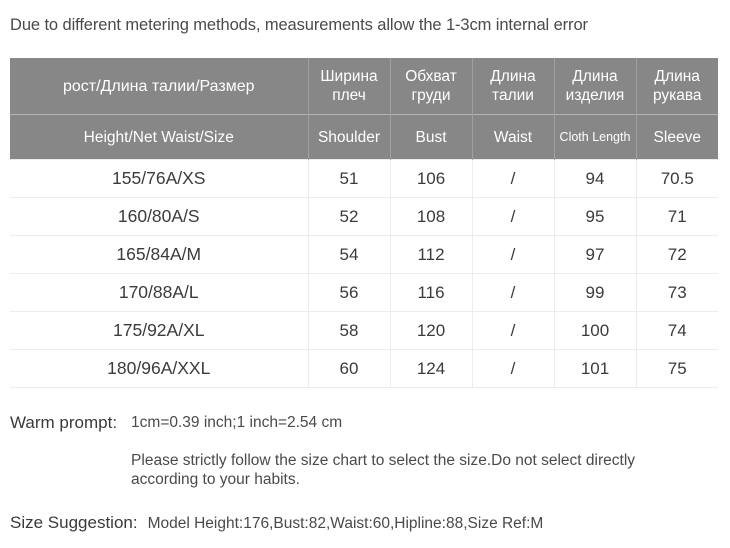 This screenshot has width=730, height=548. I want to click on header-cell-ru-shoulder: Ширина плеч, so click(349, 86).